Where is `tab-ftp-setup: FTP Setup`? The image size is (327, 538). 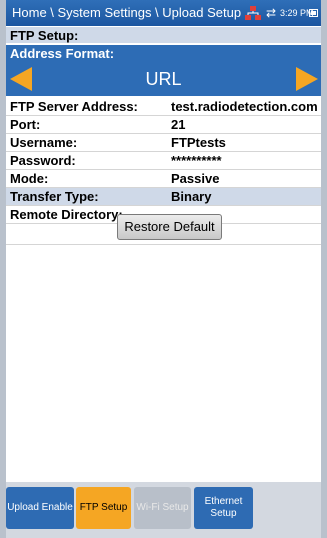
tab-ftp-setup: FTP Setup is located at coordinates (103, 508).